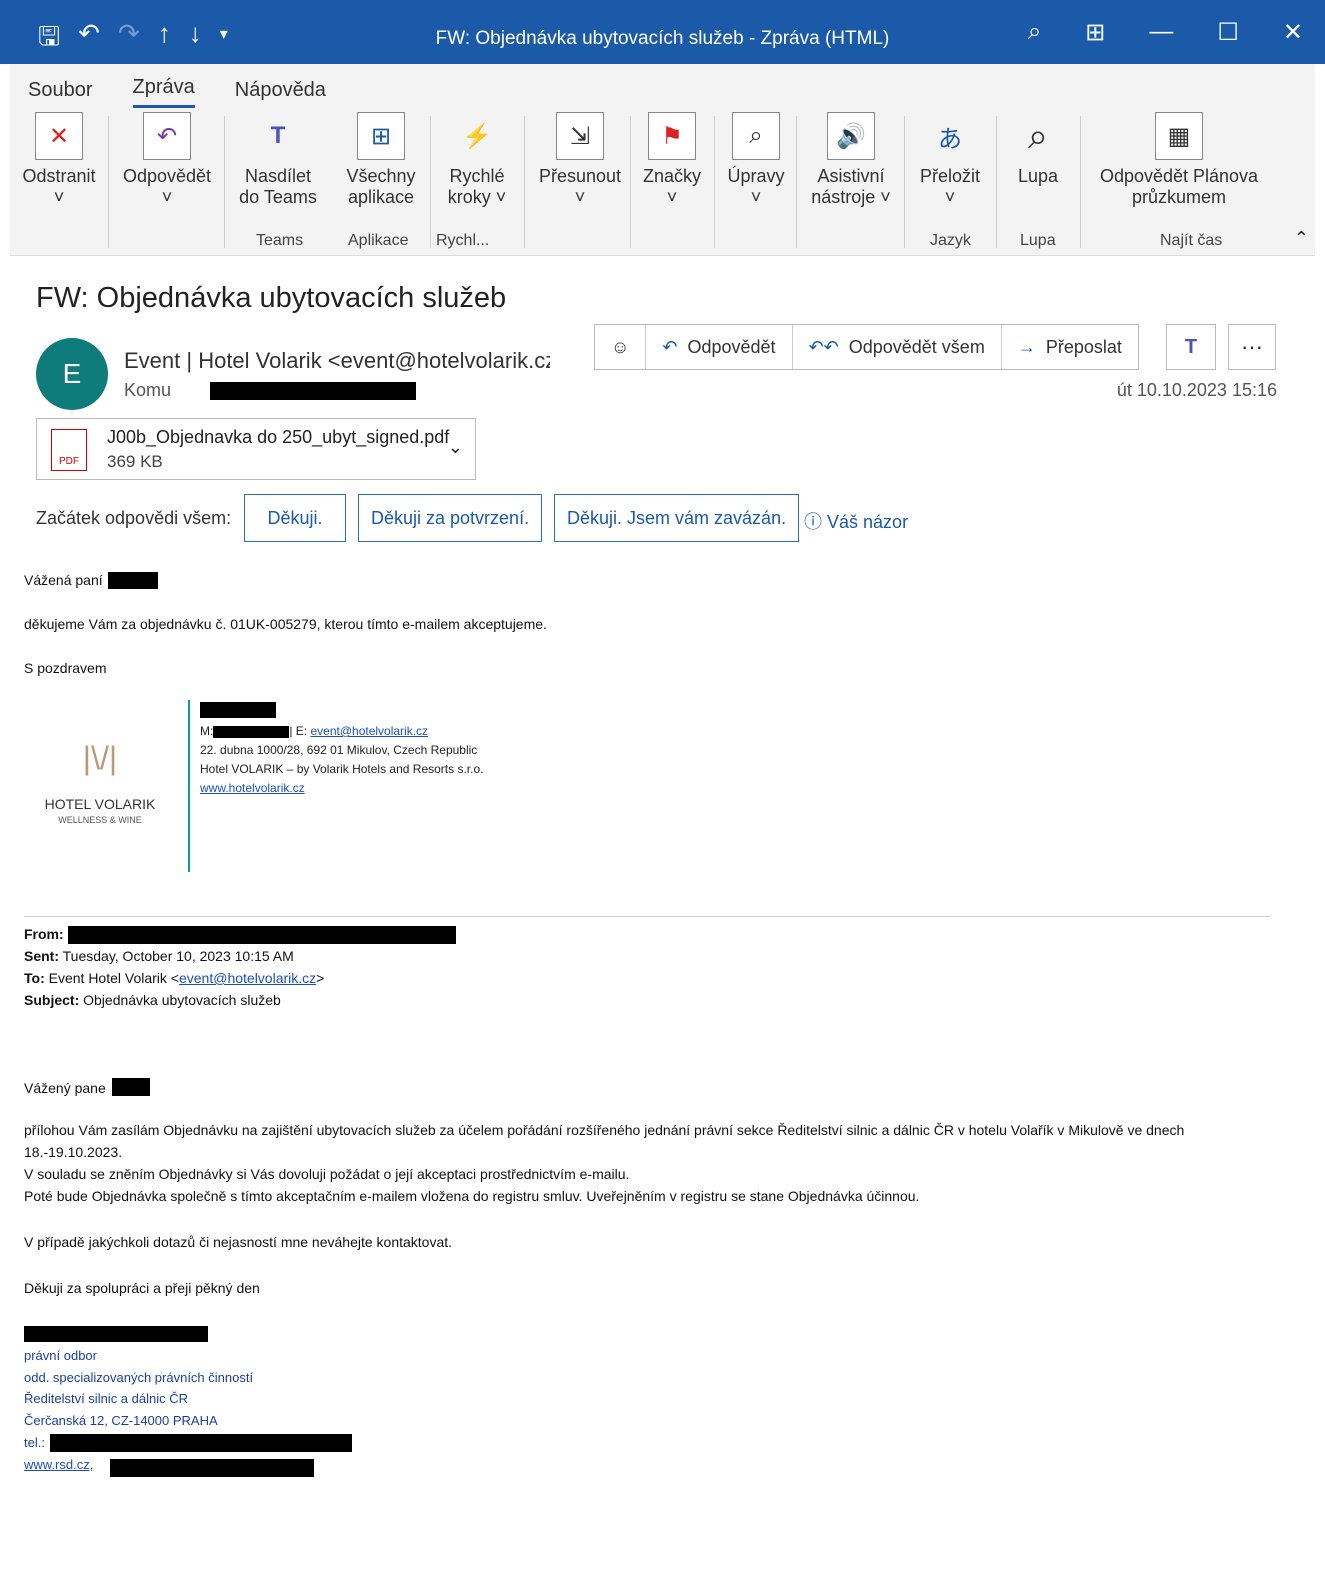  What do you see at coordinates (148, 390) in the screenshot?
I see `recipient-label: Komu` at bounding box center [148, 390].